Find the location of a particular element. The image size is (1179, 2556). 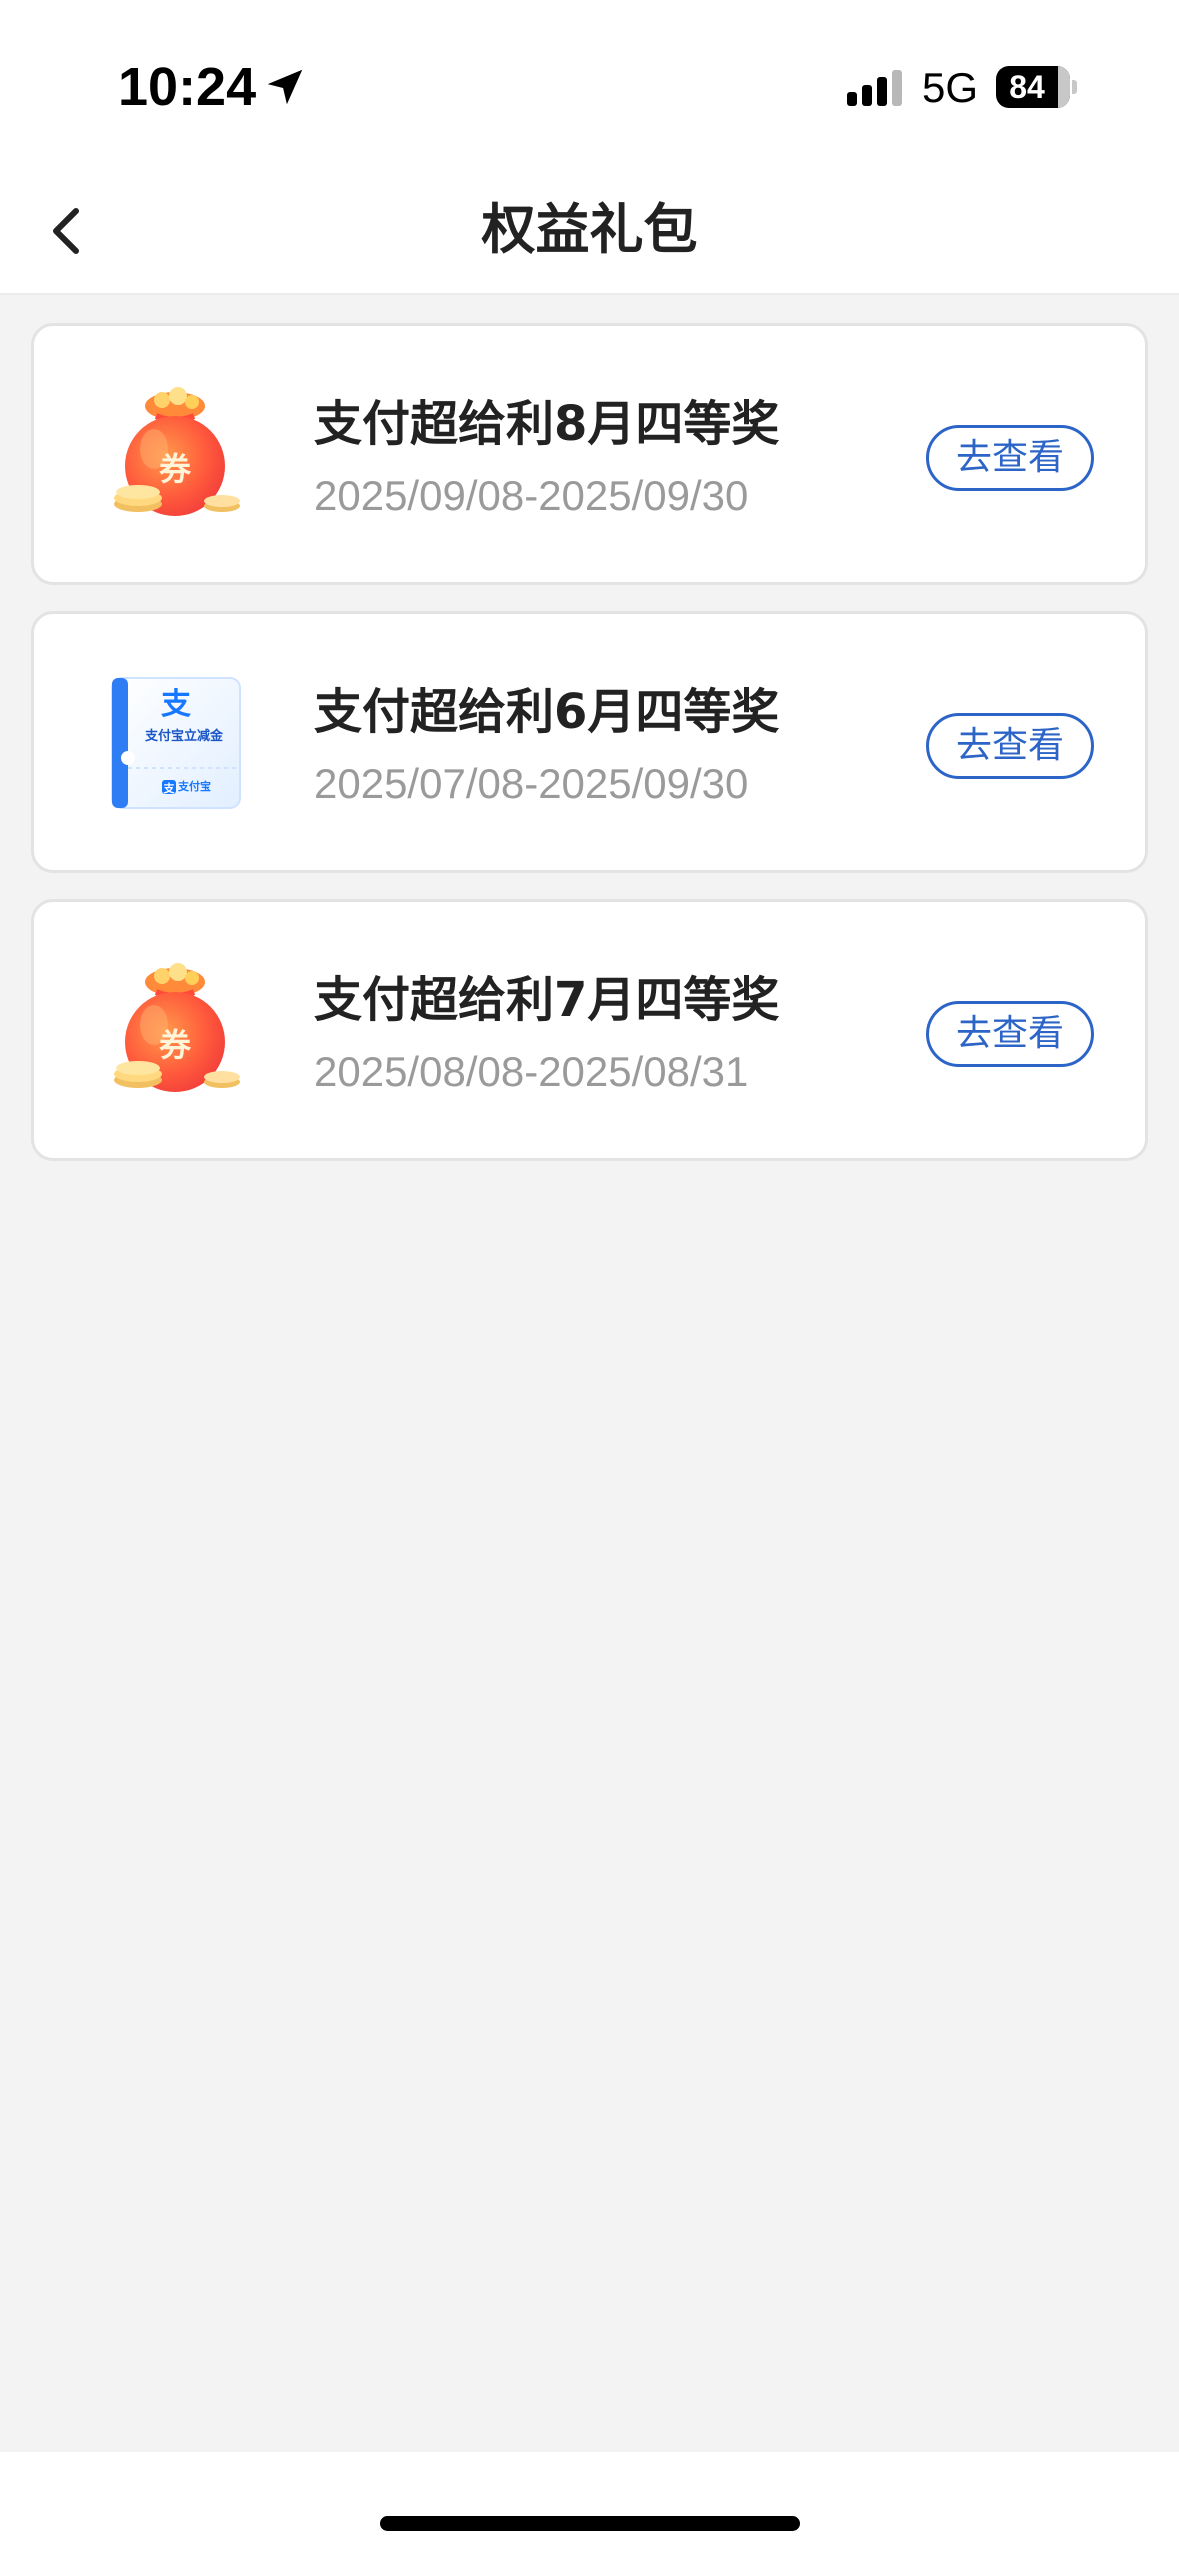

chevron-left-icon is located at coordinates (66, 231).